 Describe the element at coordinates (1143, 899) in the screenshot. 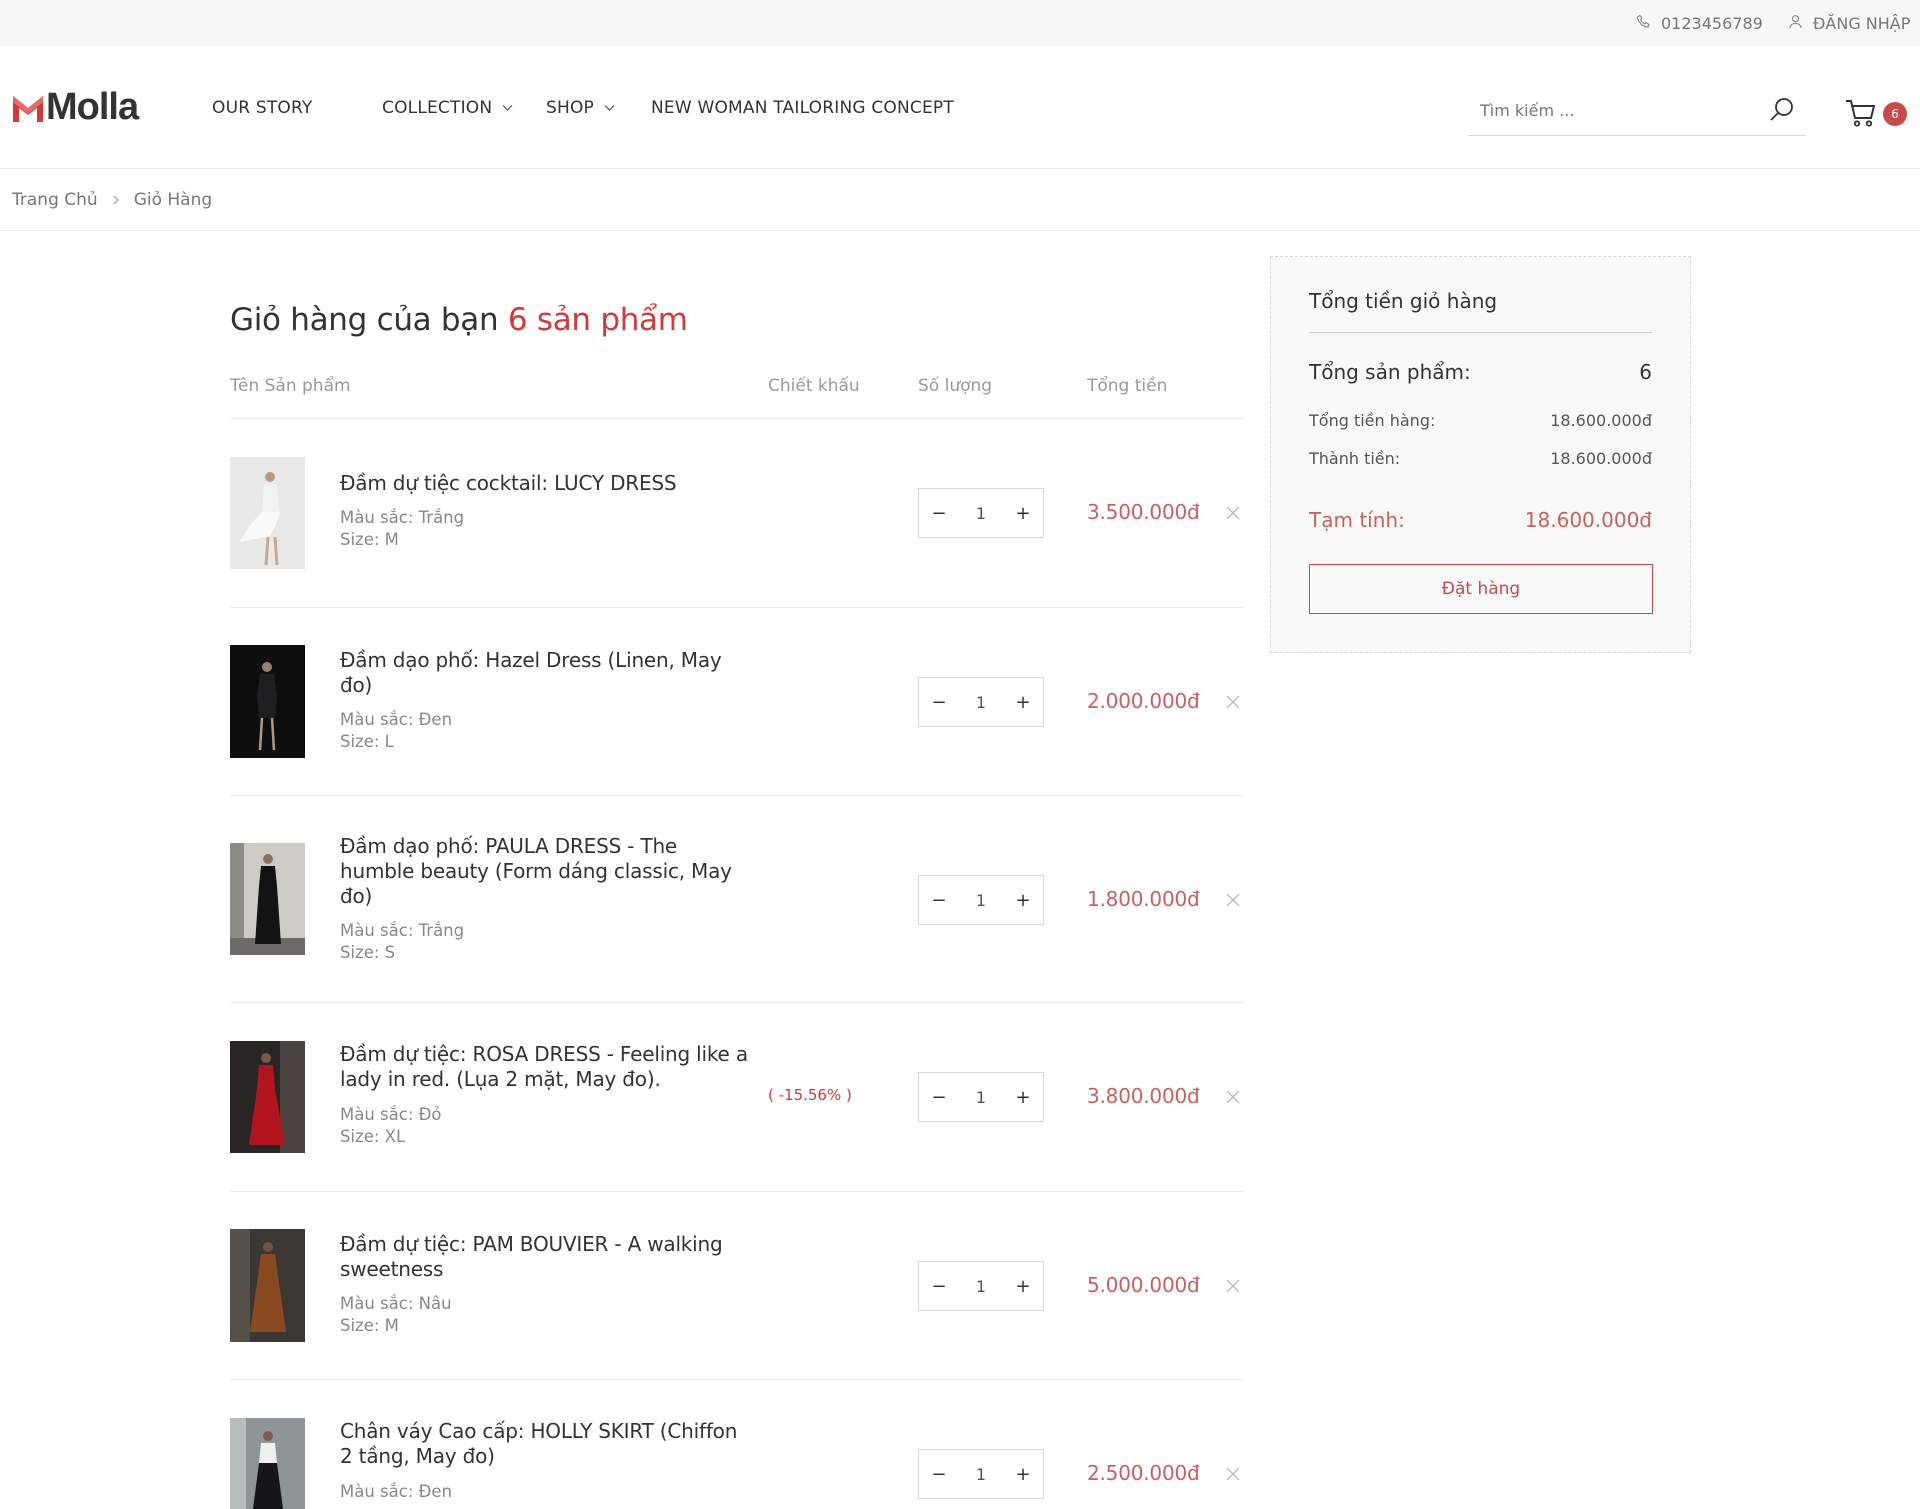

I see `product-total: 1.800.000đ` at that location.